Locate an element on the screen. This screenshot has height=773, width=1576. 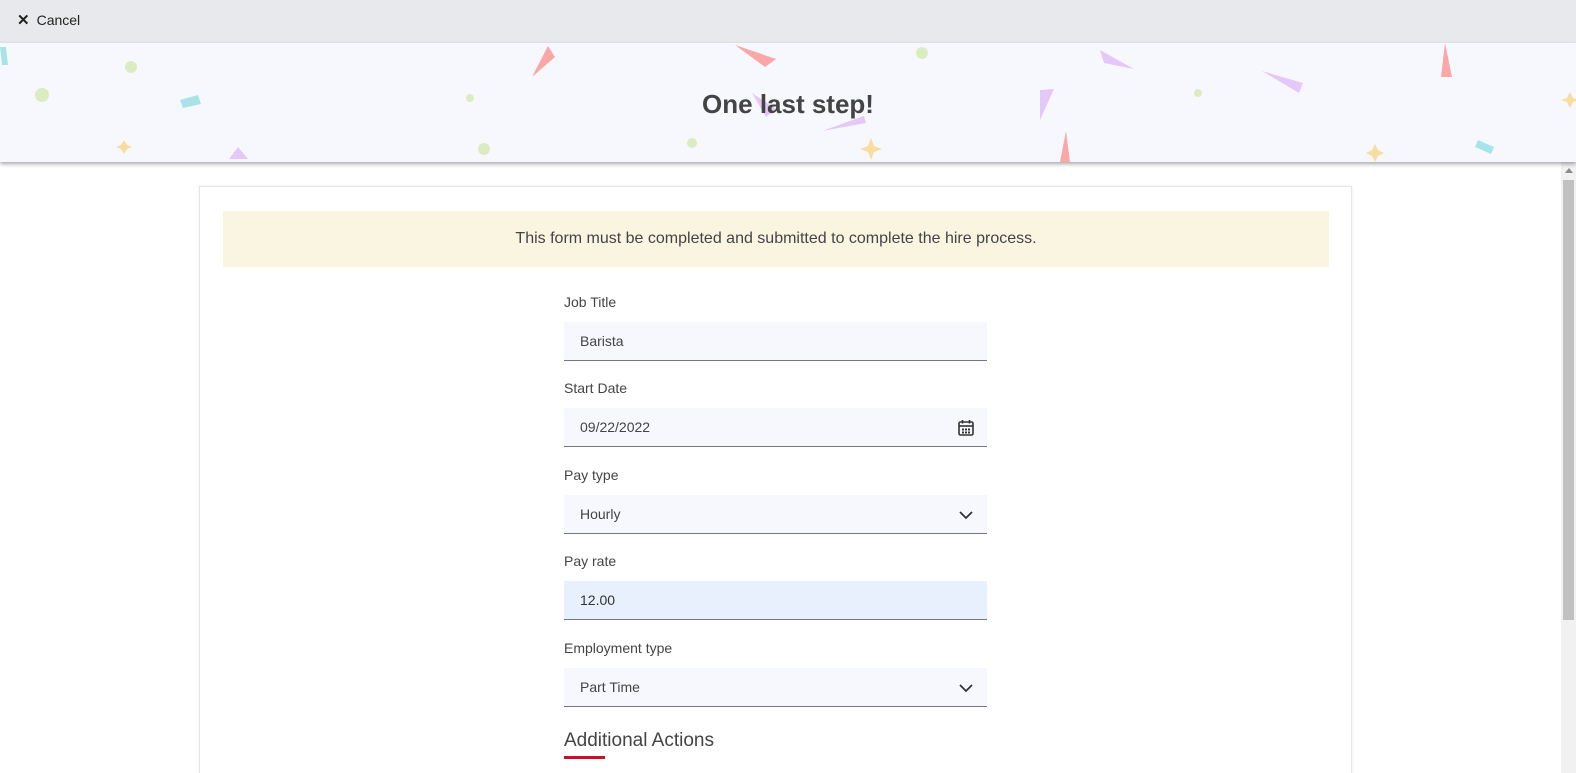
scrollbar-thumb is located at coordinates (1568, 400).